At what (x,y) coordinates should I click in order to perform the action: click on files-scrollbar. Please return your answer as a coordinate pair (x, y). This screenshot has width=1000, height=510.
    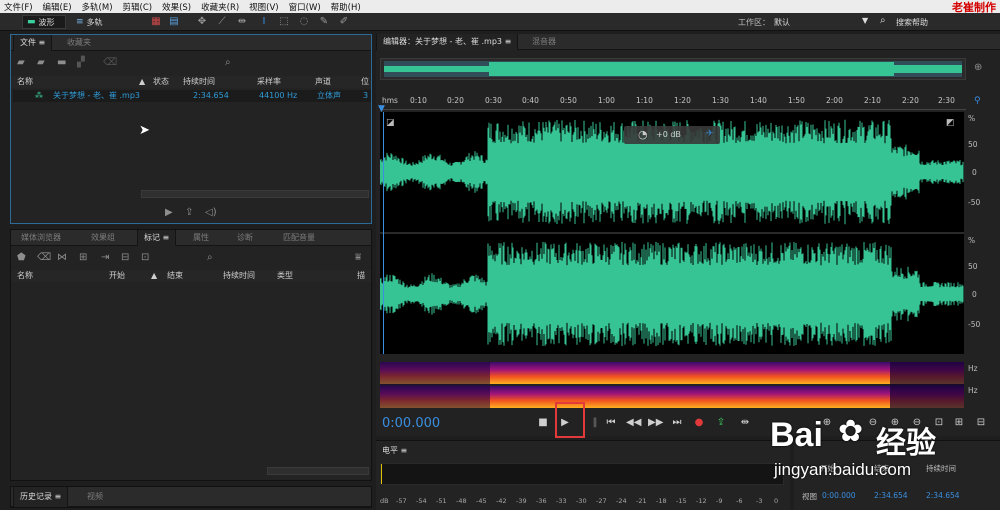
    Looking at the image, I should click on (255, 194).